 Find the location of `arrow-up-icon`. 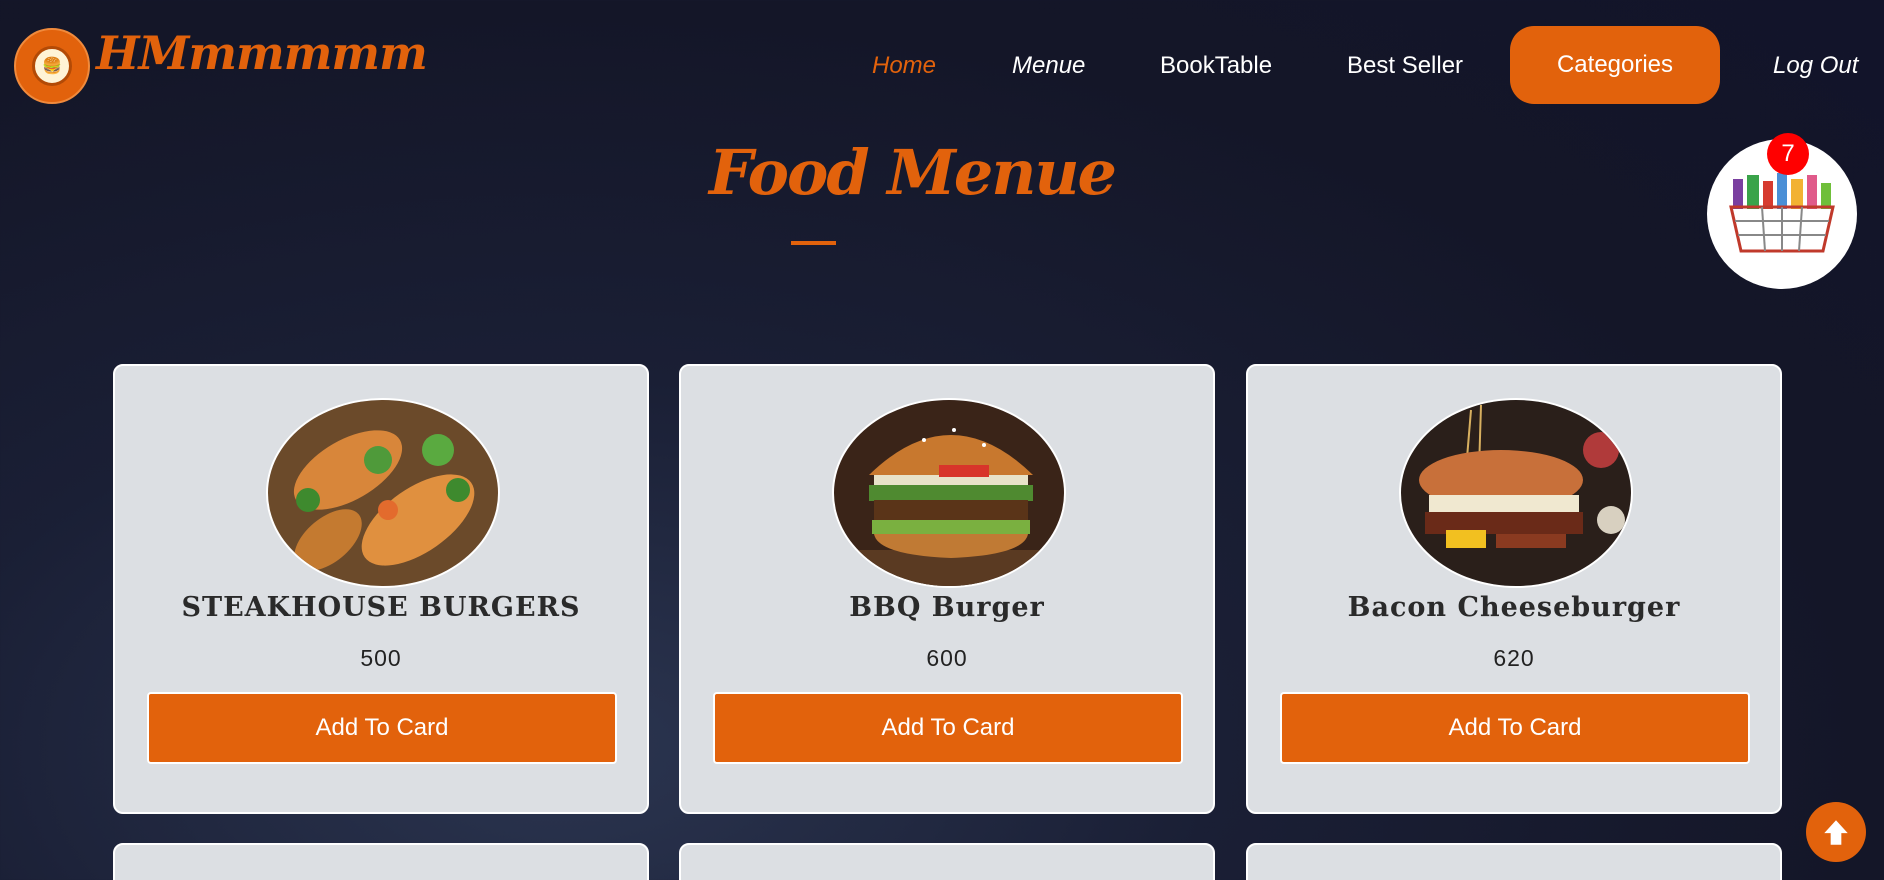

arrow-up-icon is located at coordinates (1836, 832).